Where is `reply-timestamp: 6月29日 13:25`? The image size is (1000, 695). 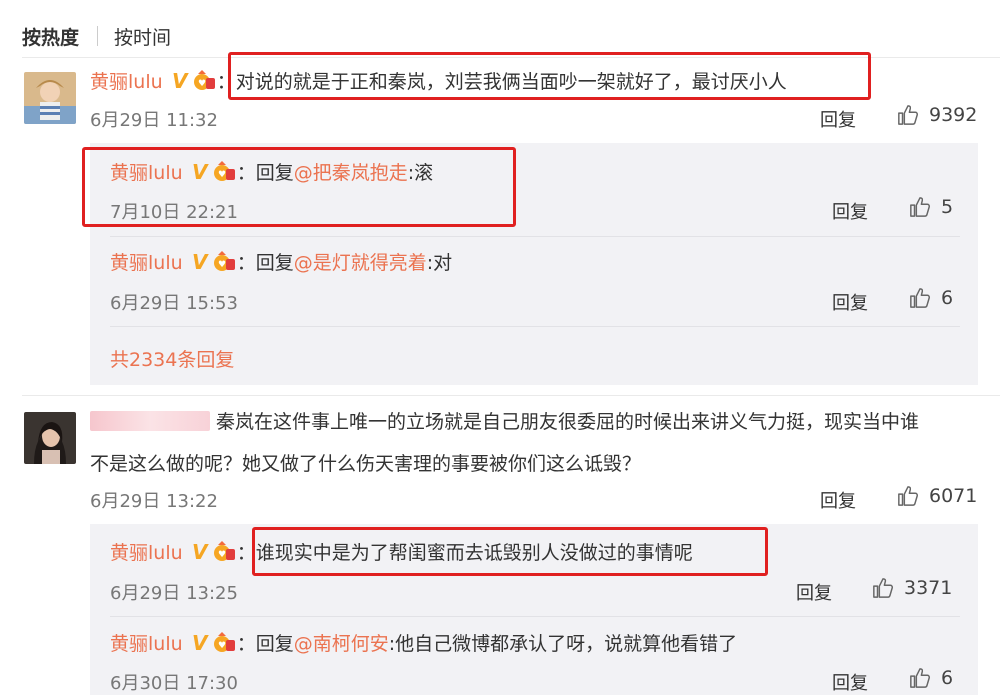
reply-timestamp: 6月29日 13:25 is located at coordinates (174, 593).